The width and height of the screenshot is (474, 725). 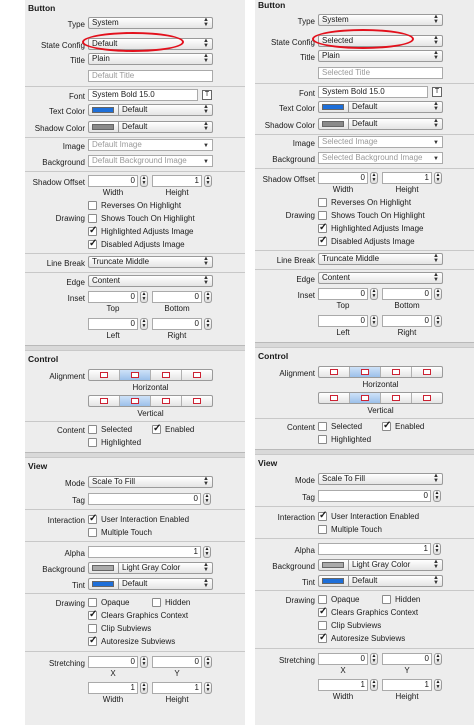 What do you see at coordinates (144, 499) in the screenshot?
I see `tag-field: 0` at bounding box center [144, 499].